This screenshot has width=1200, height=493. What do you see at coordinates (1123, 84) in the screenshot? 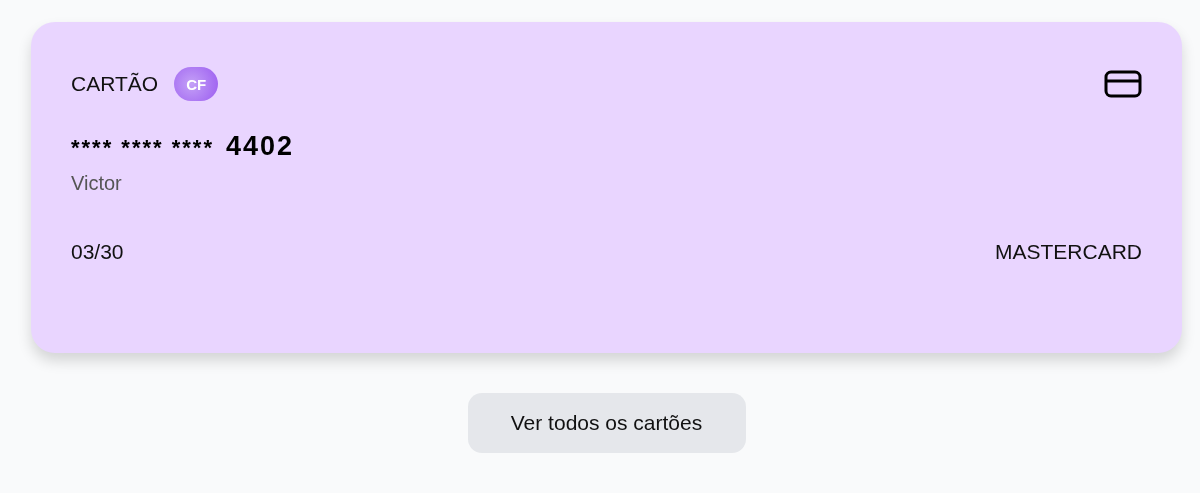
I see `credit-card-icon` at bounding box center [1123, 84].